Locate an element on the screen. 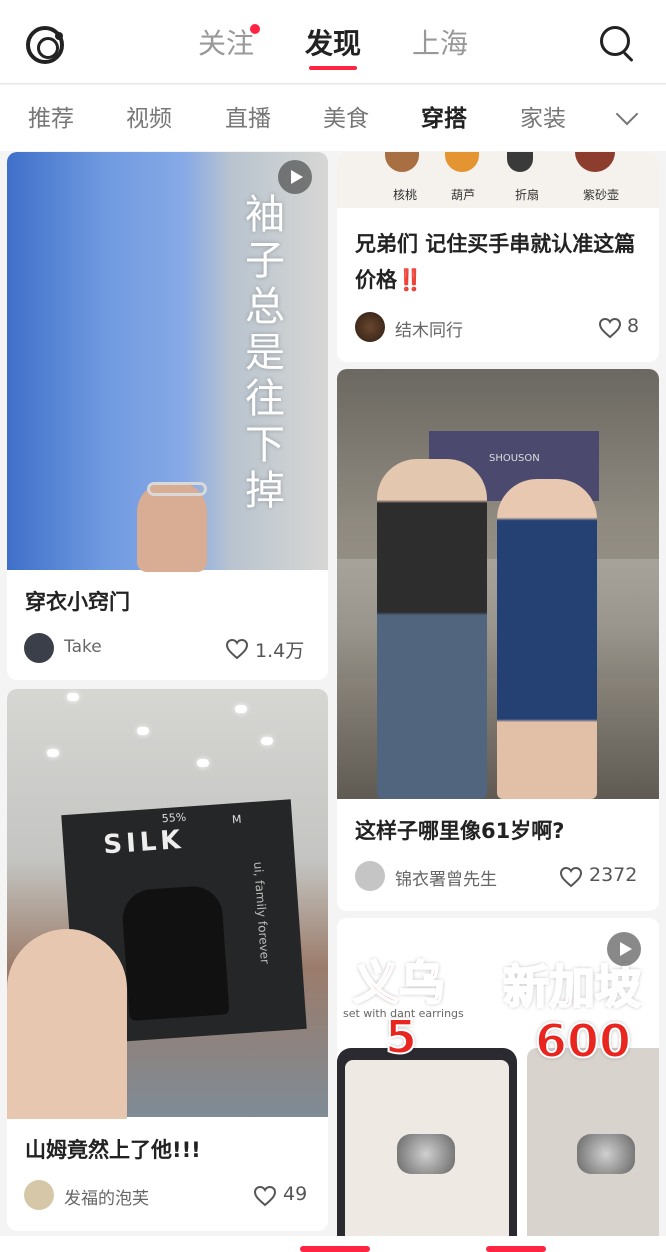 The image size is (666, 1252). bottom-strip is located at coordinates (333, 1244).